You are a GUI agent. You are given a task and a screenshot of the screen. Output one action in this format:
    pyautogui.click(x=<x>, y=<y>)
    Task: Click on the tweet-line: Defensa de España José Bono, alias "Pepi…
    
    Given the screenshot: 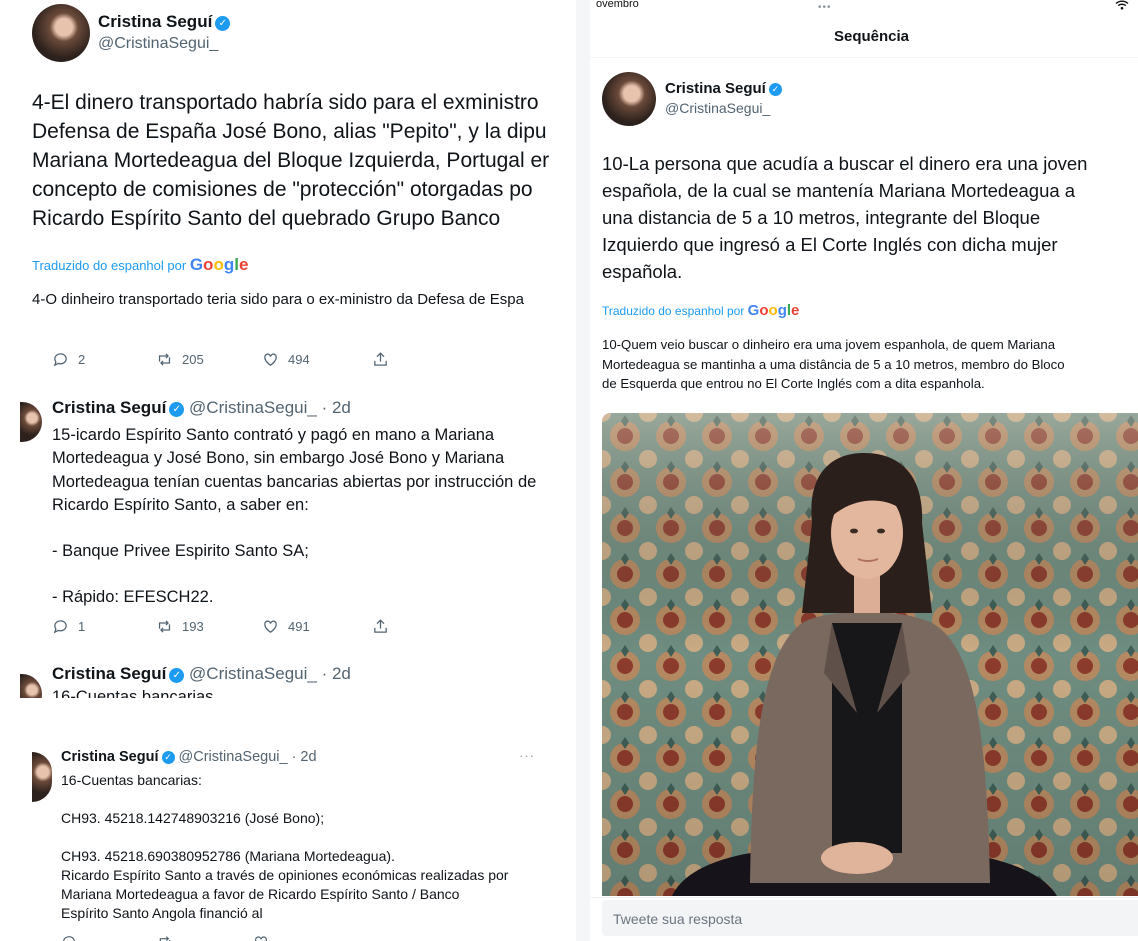 What is the action you would take?
    pyautogui.click(x=289, y=131)
    